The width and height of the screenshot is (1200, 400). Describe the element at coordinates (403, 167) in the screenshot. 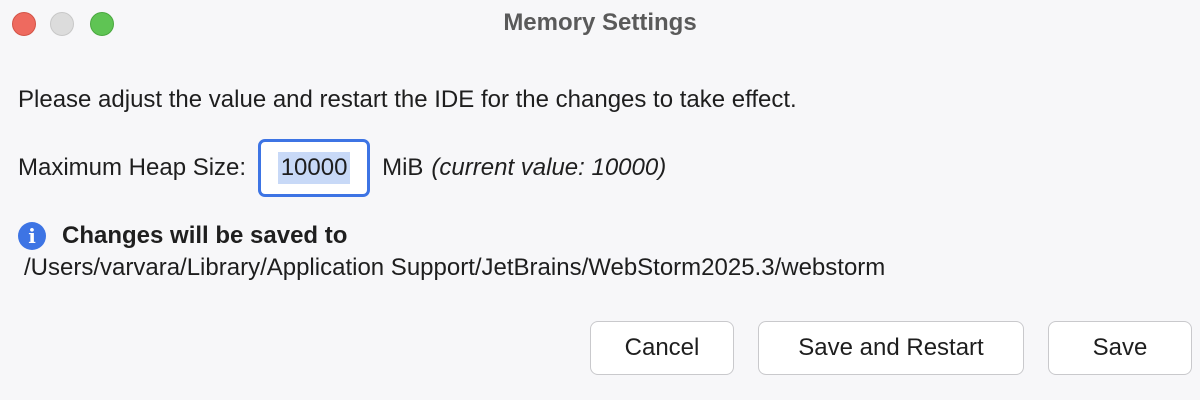

I see `heap-size-unit: MiB` at that location.